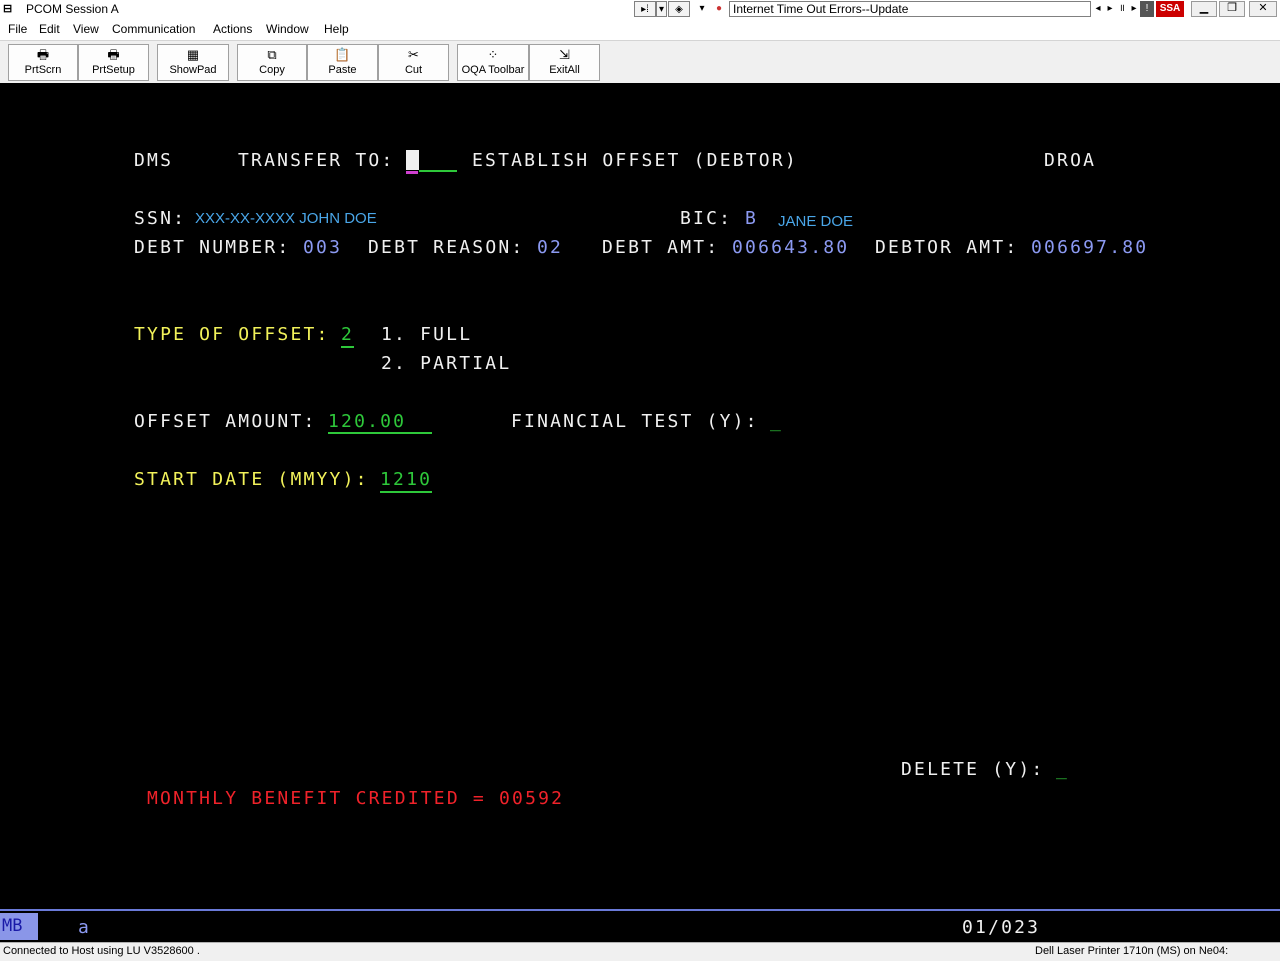 Image resolution: width=1280 pixels, height=961 pixels. What do you see at coordinates (427, 334) in the screenshot?
I see `offset-option-full: 1. FULL` at bounding box center [427, 334].